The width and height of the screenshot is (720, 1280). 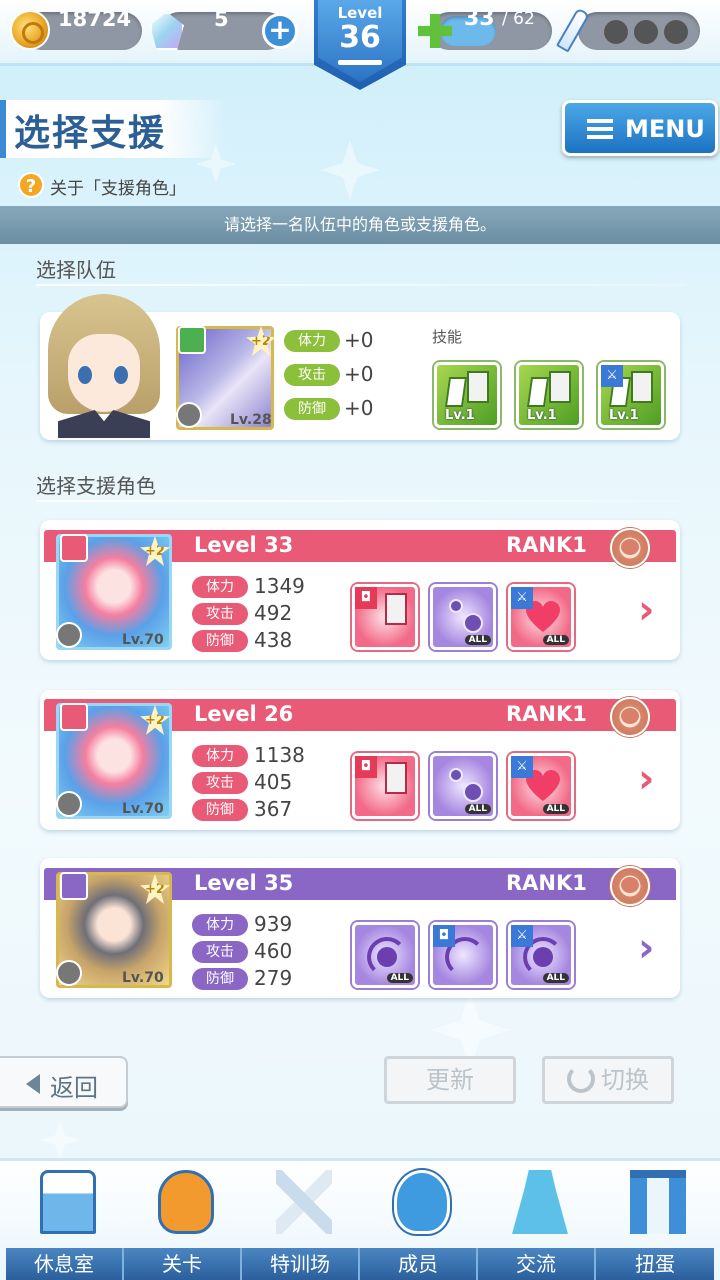 I want to click on page-title: 选择支援, so click(x=90, y=133).